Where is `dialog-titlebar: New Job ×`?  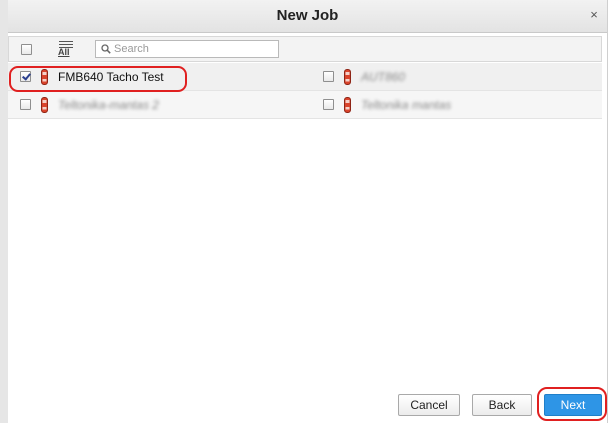 dialog-titlebar: New Job × is located at coordinates (307, 16).